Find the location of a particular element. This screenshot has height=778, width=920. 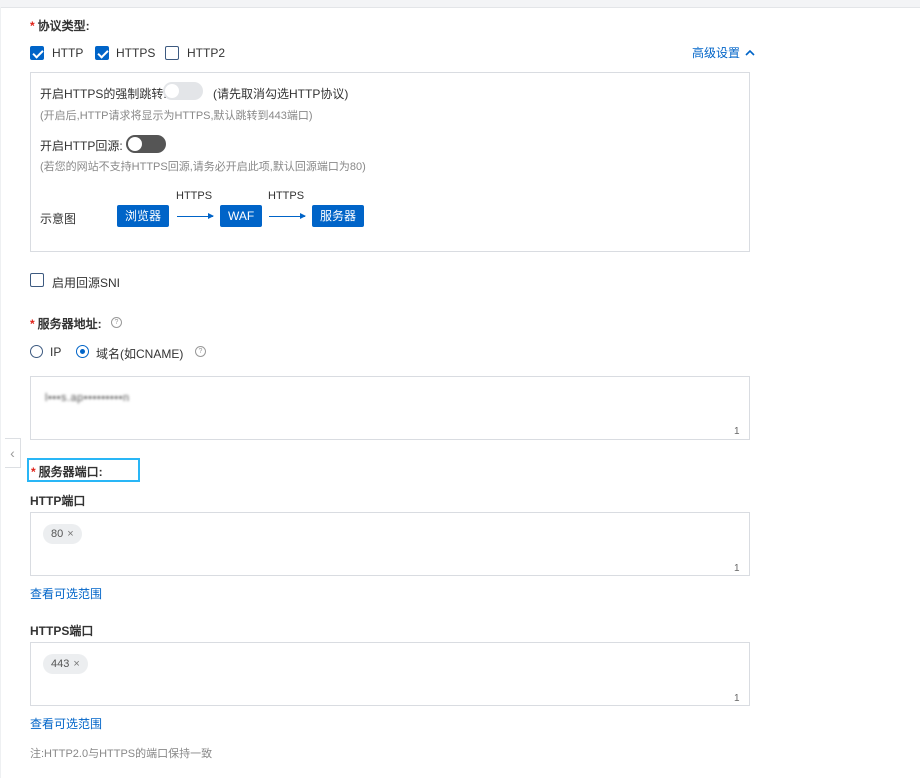

left-divider is located at coordinates (0, 392).